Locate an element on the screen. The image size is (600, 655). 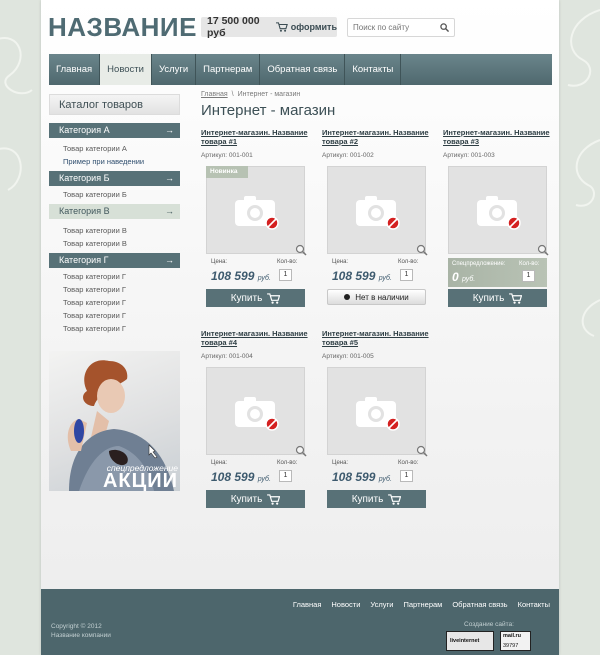
promo-banner: спецпредложение АКЦИИ is located at coordinates (114, 421).